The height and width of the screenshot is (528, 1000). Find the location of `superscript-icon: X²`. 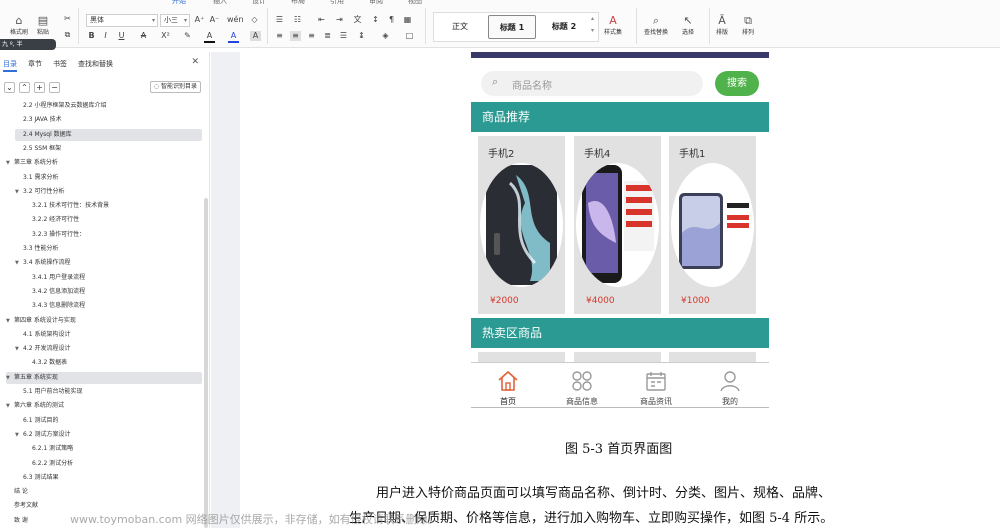

superscript-icon: X² is located at coordinates (165, 36).